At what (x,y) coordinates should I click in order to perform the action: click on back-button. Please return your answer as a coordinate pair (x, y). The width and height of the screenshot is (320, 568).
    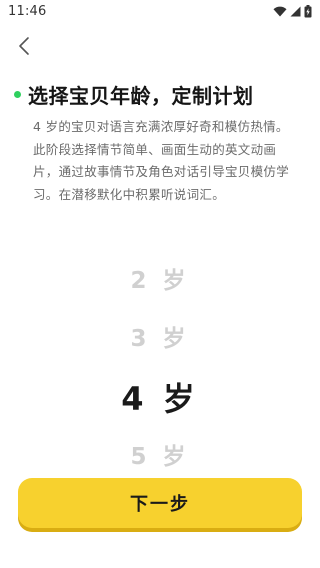
    Looking at the image, I should click on (24, 48).